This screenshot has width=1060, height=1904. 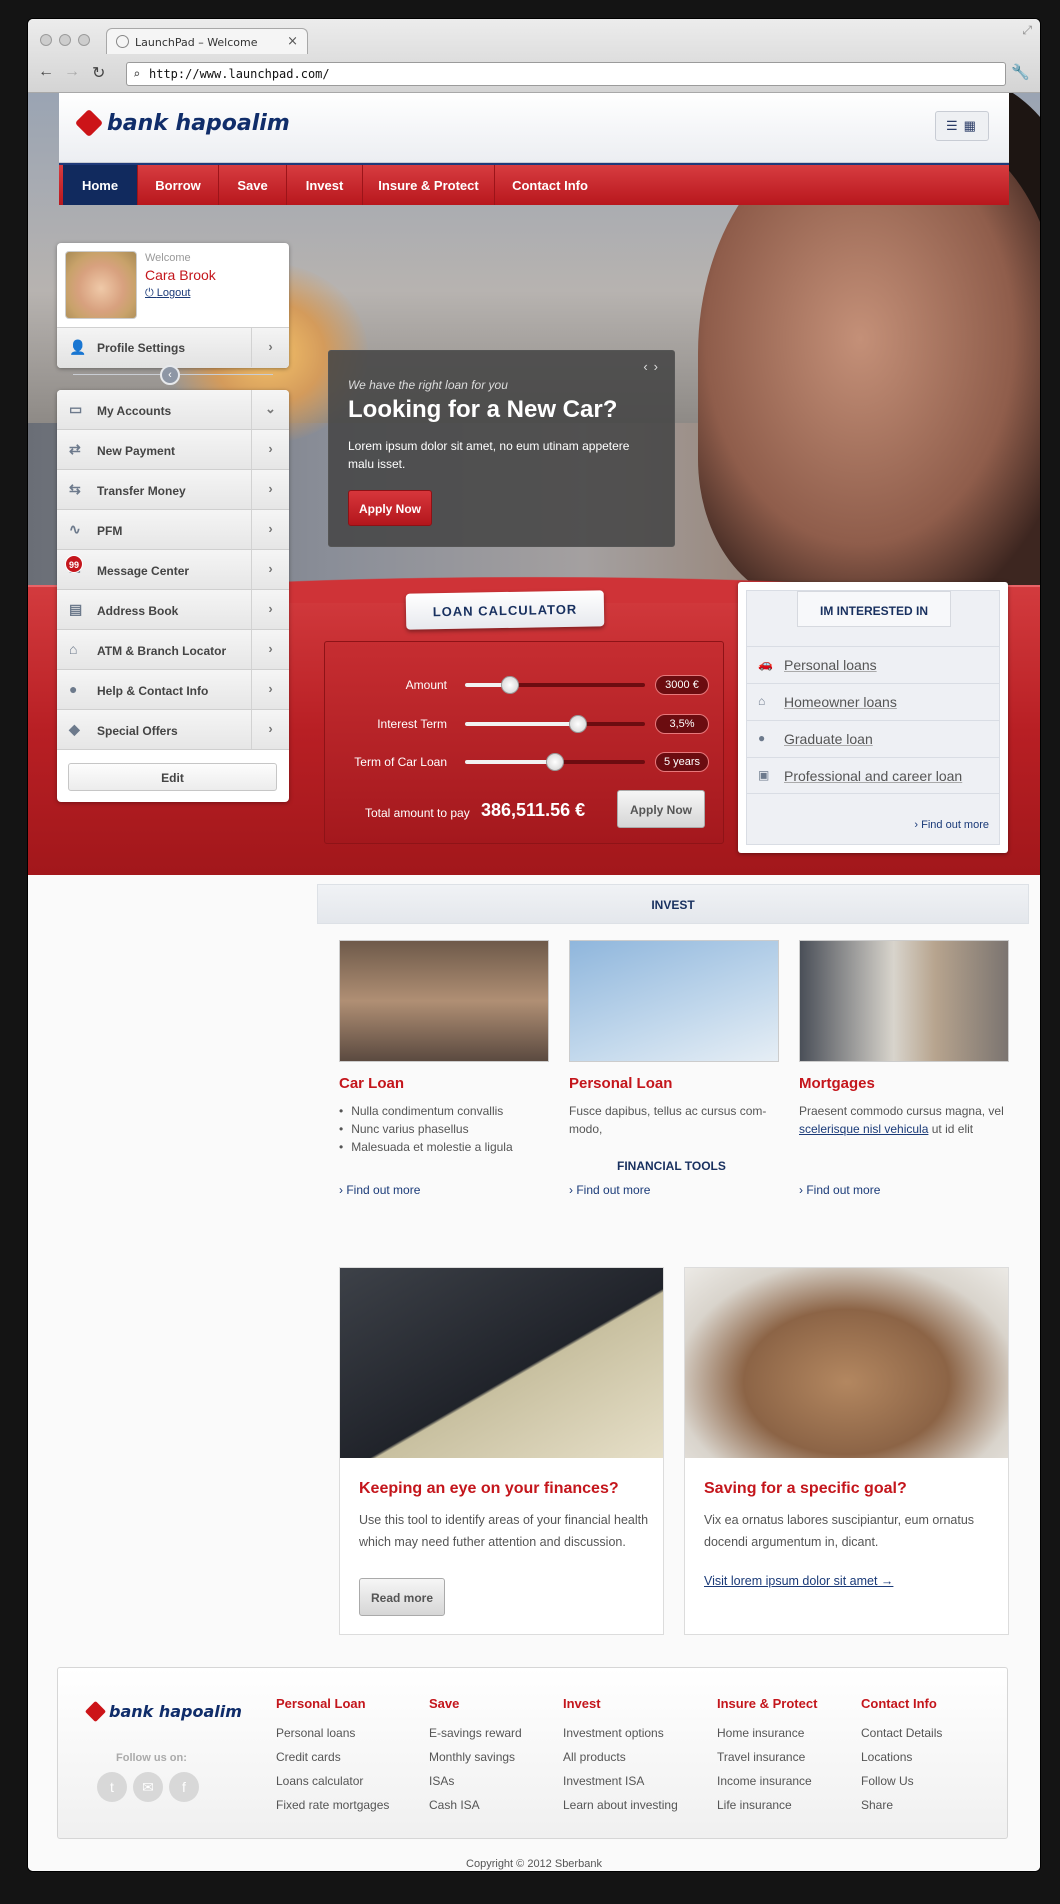 What do you see at coordinates (901, 1733) in the screenshot?
I see `footer-link: Contact Details` at bounding box center [901, 1733].